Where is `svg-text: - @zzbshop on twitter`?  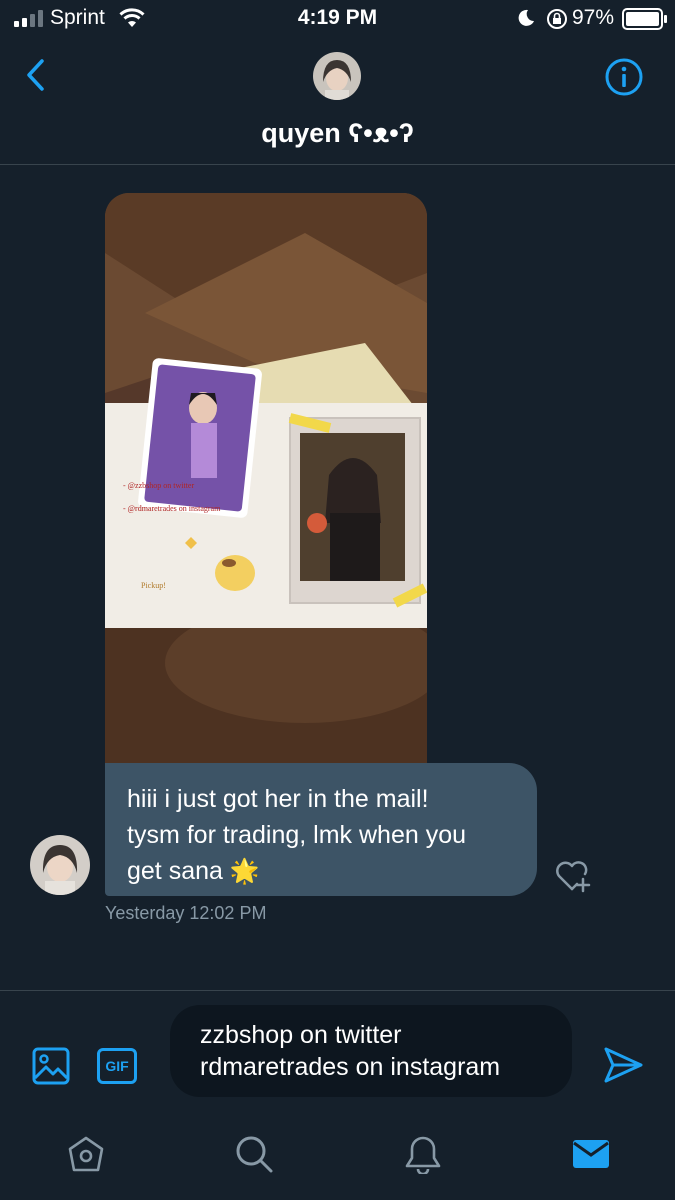
svg-text: - @zzbshop on twitter is located at coordinates (158, 485).